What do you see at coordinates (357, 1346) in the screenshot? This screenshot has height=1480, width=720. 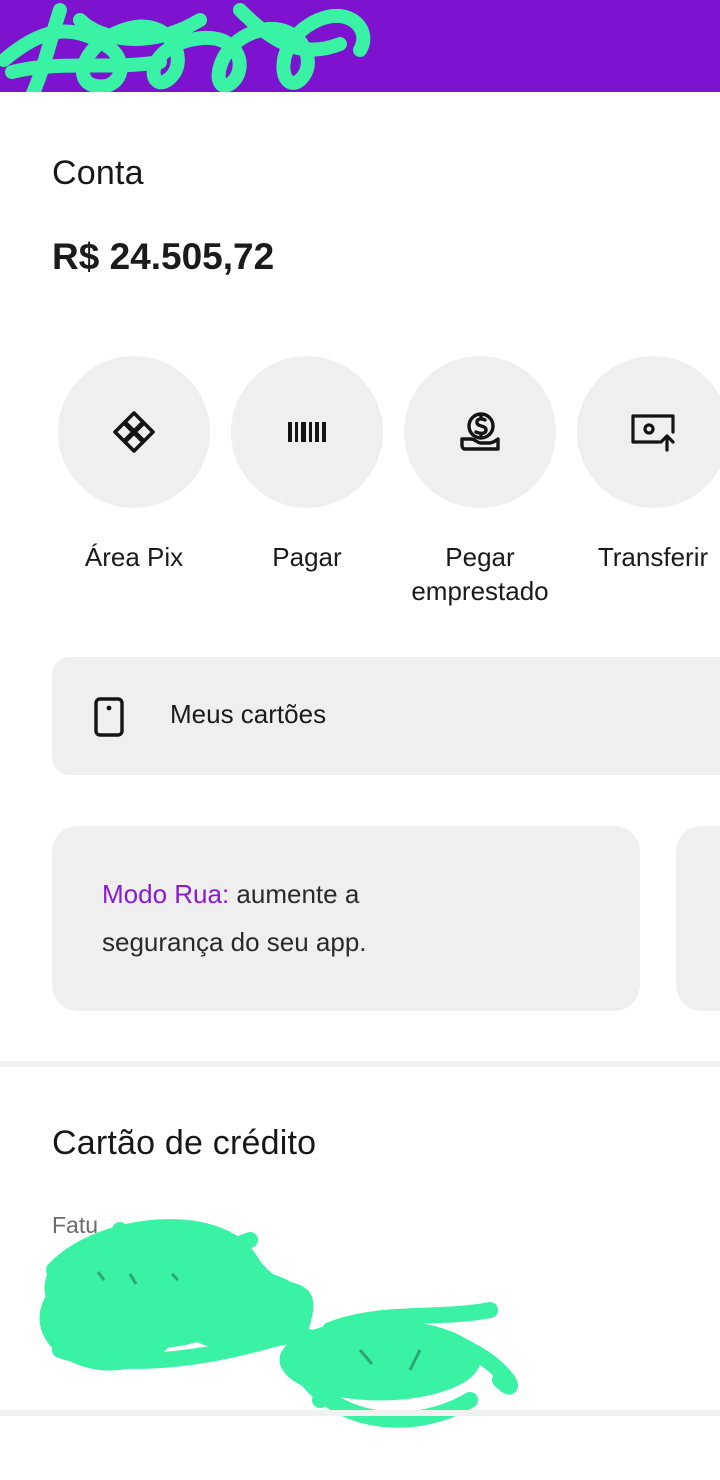 I see `limit-label: disponí el de` at bounding box center [357, 1346].